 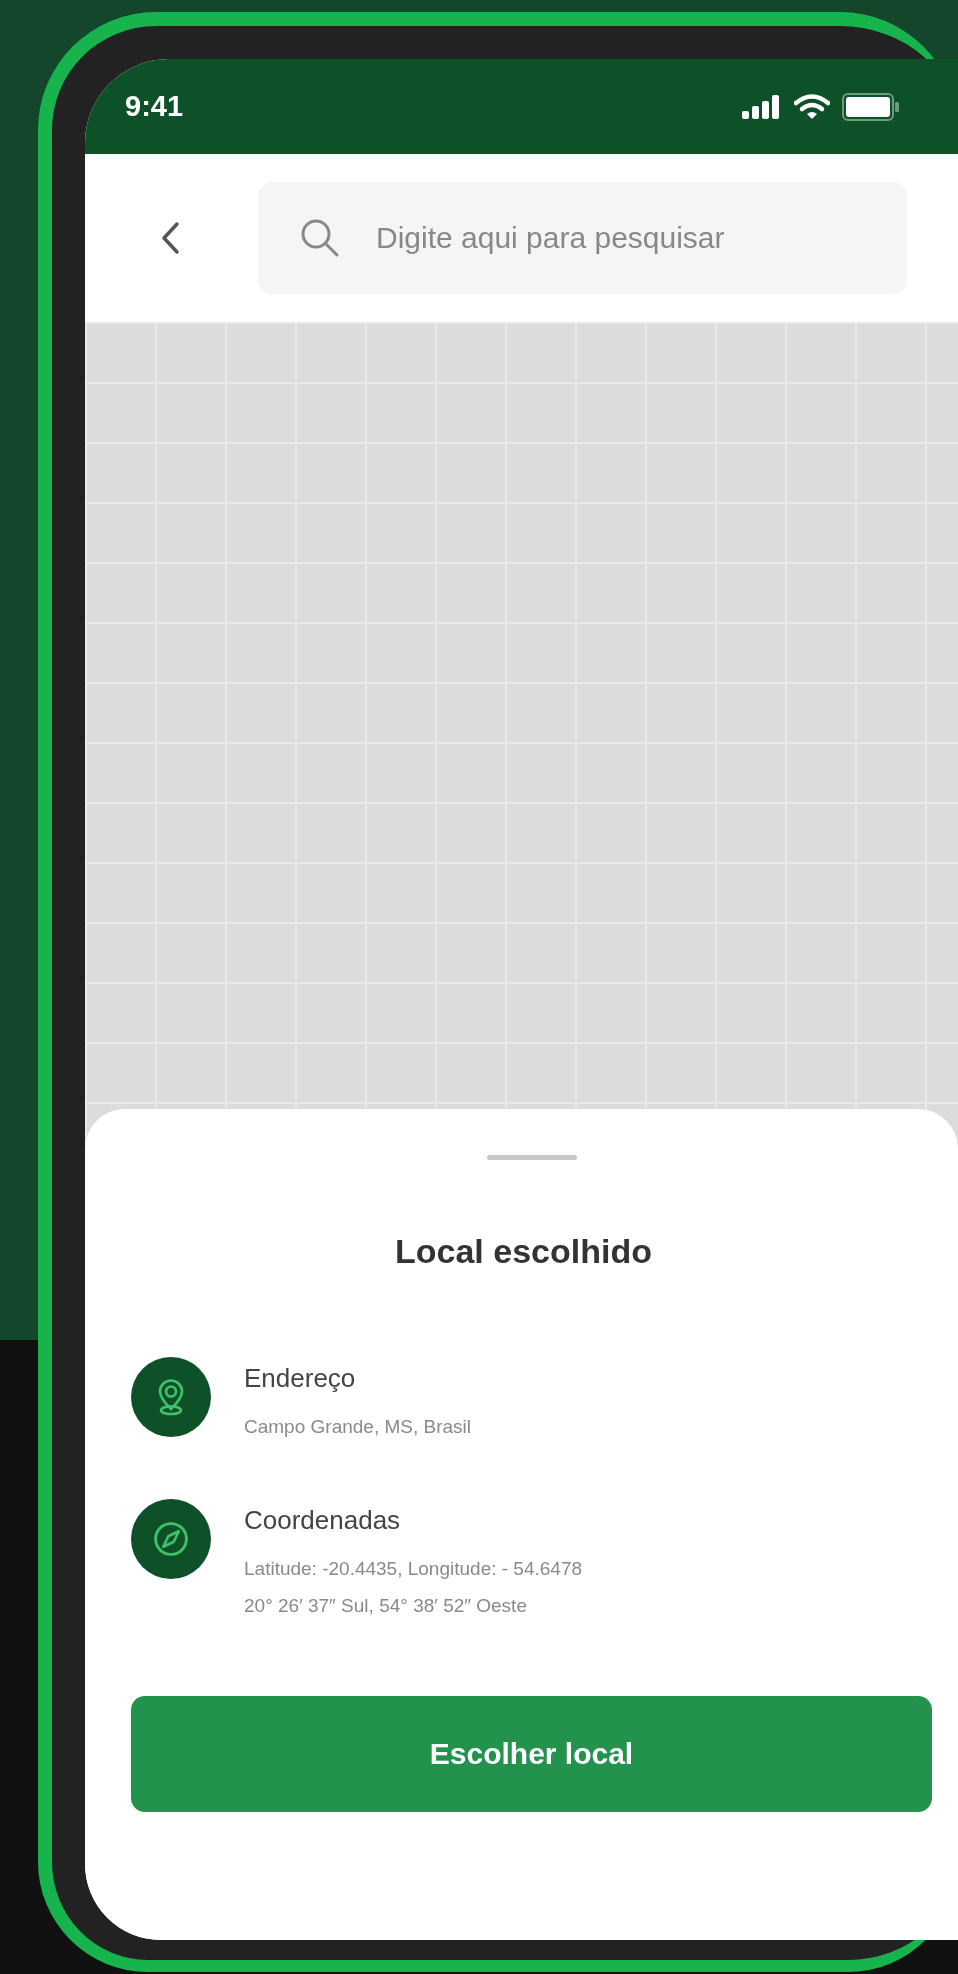 What do you see at coordinates (358, 1427) in the screenshot?
I see `item-value: Campo Grande, MS, Brasil` at bounding box center [358, 1427].